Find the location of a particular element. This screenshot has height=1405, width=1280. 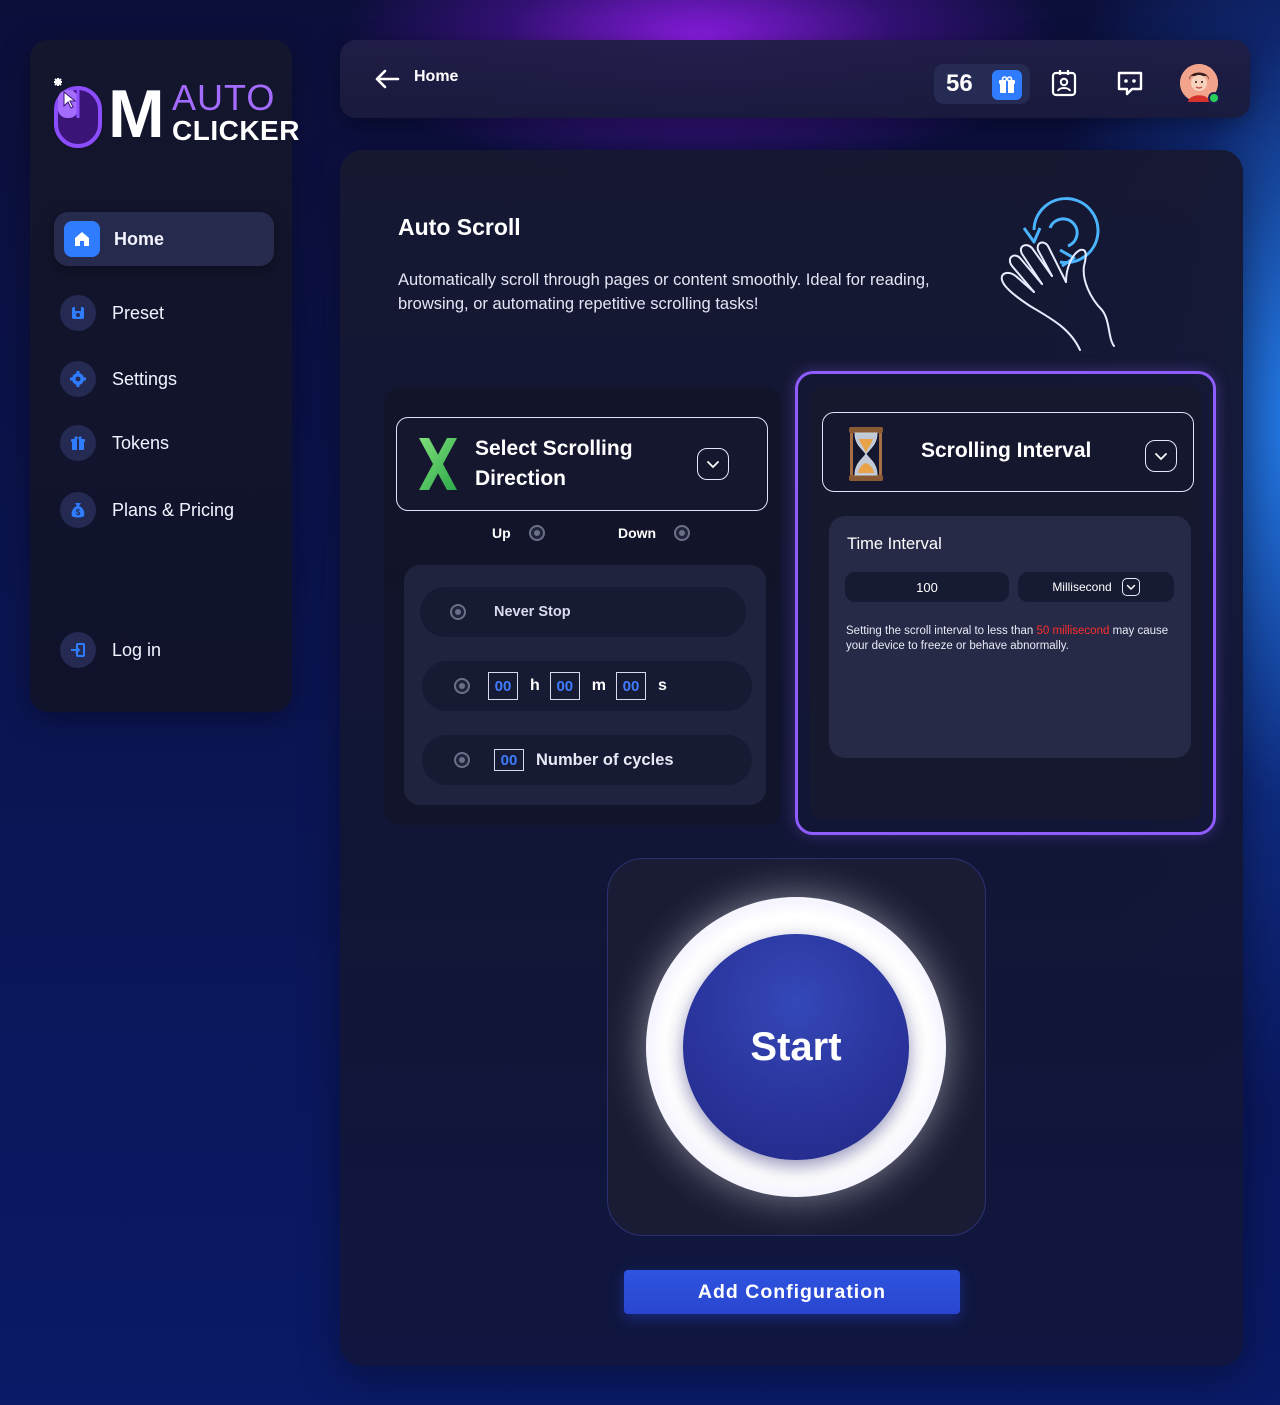

login-icon is located at coordinates (78, 650).